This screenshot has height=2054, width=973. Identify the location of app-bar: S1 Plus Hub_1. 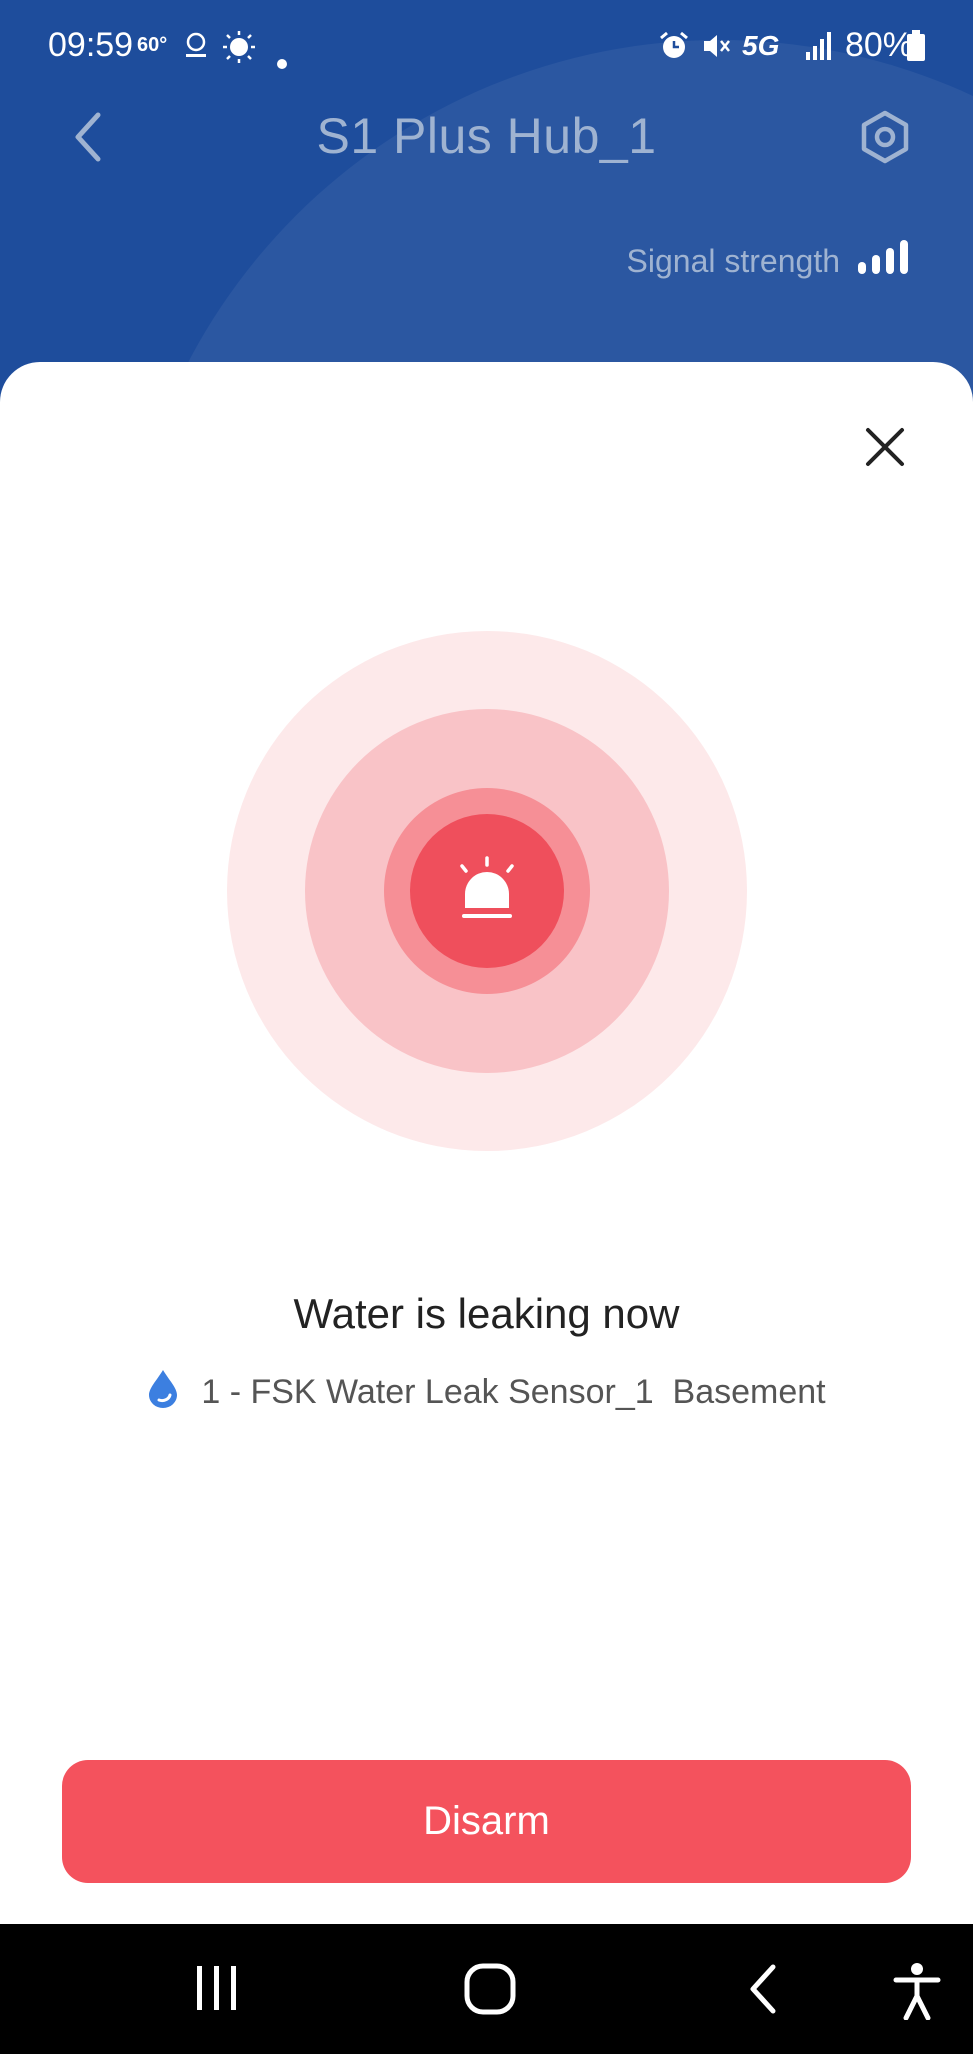
(486, 140).